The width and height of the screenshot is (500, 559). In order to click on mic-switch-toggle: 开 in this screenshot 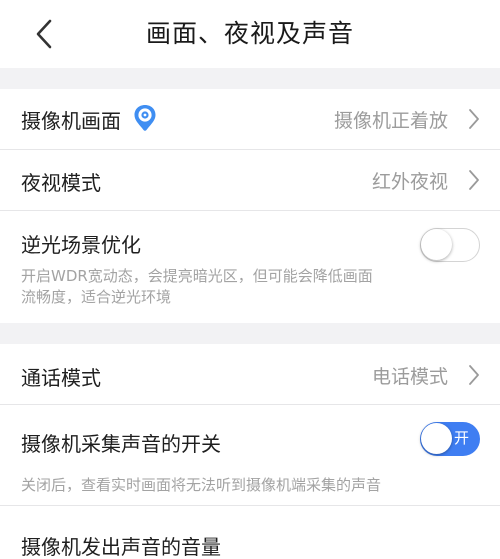, I will do `click(450, 439)`.